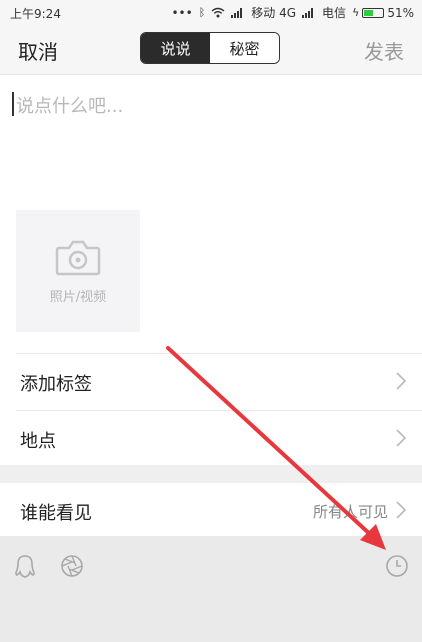 The width and height of the screenshot is (422, 642). What do you see at coordinates (175, 48) in the screenshot?
I see `tab-shuoshuo: 说说` at bounding box center [175, 48].